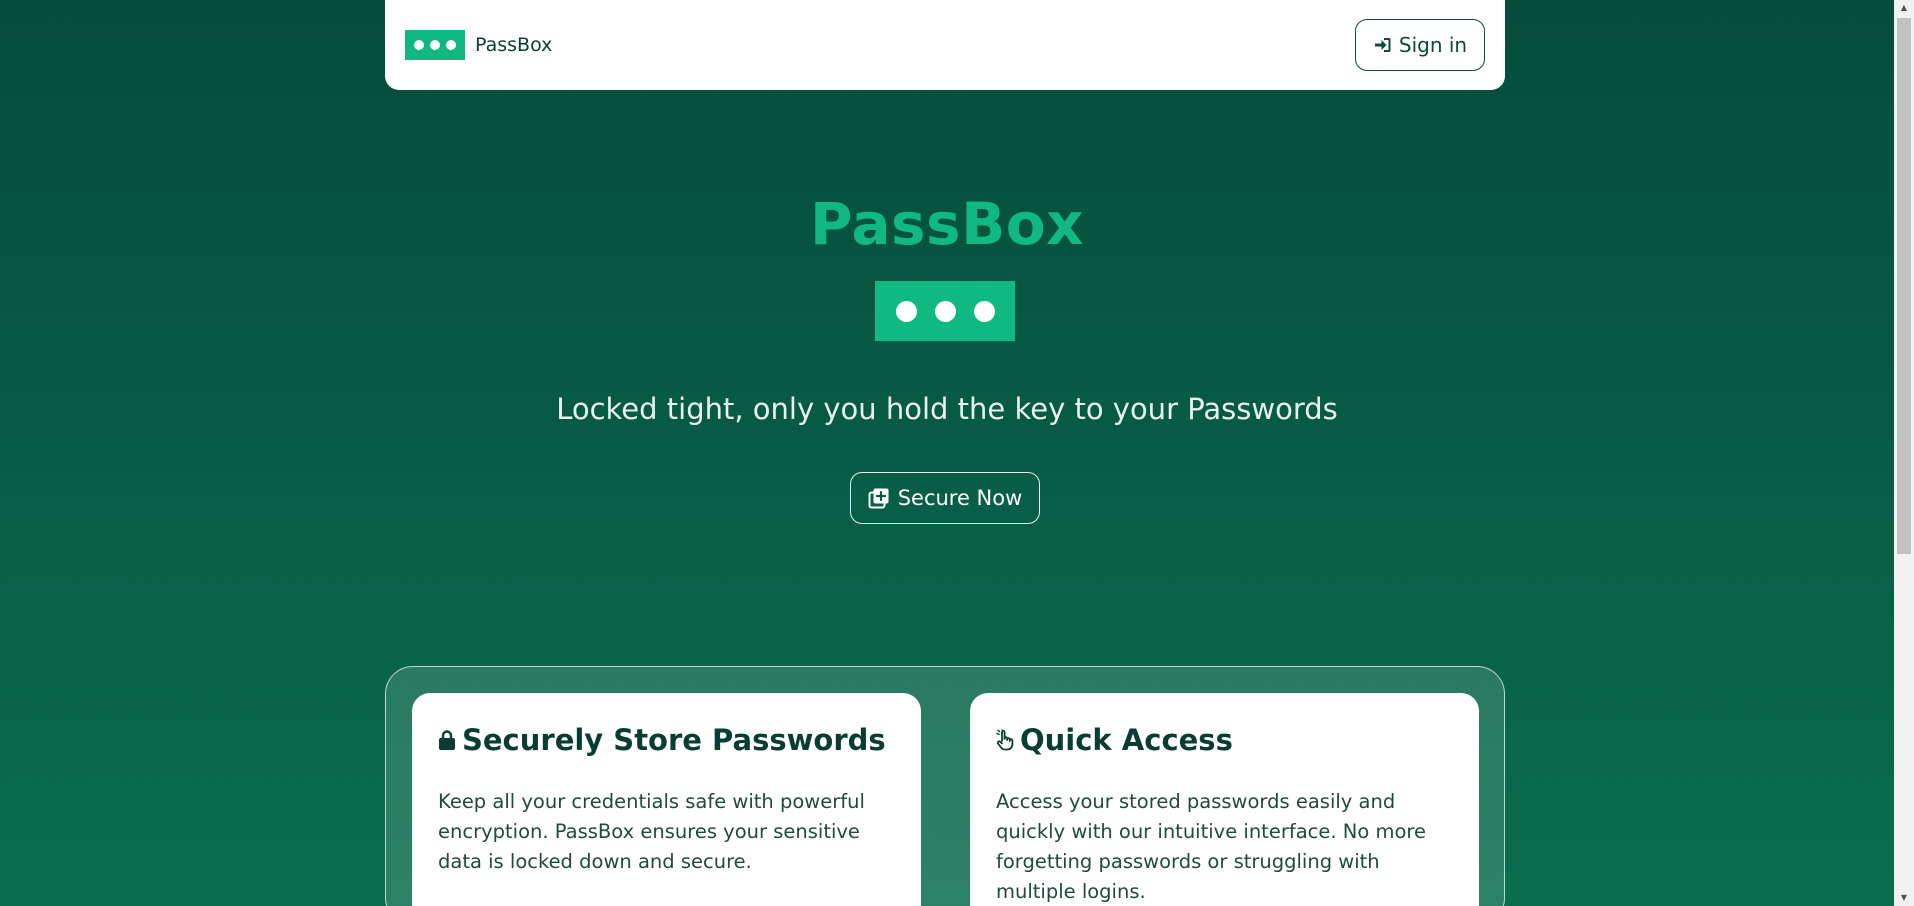  I want to click on passbox-hero-logo-icon, so click(945, 311).